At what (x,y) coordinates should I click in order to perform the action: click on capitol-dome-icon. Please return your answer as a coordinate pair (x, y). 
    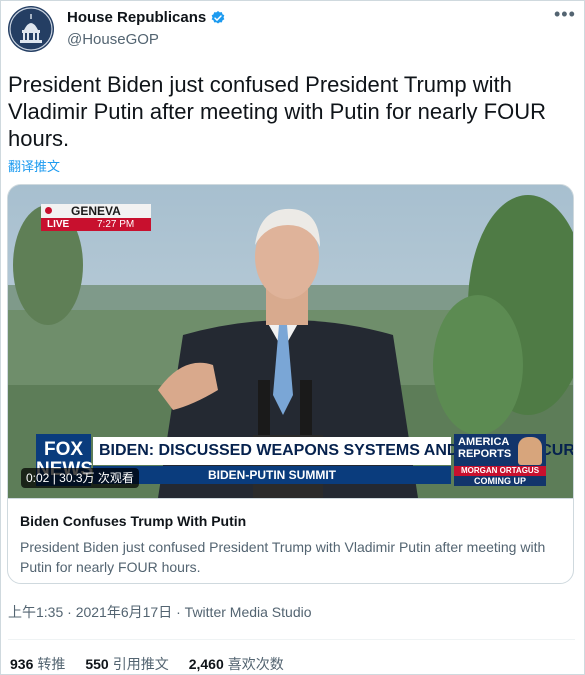
    Looking at the image, I should click on (31, 29).